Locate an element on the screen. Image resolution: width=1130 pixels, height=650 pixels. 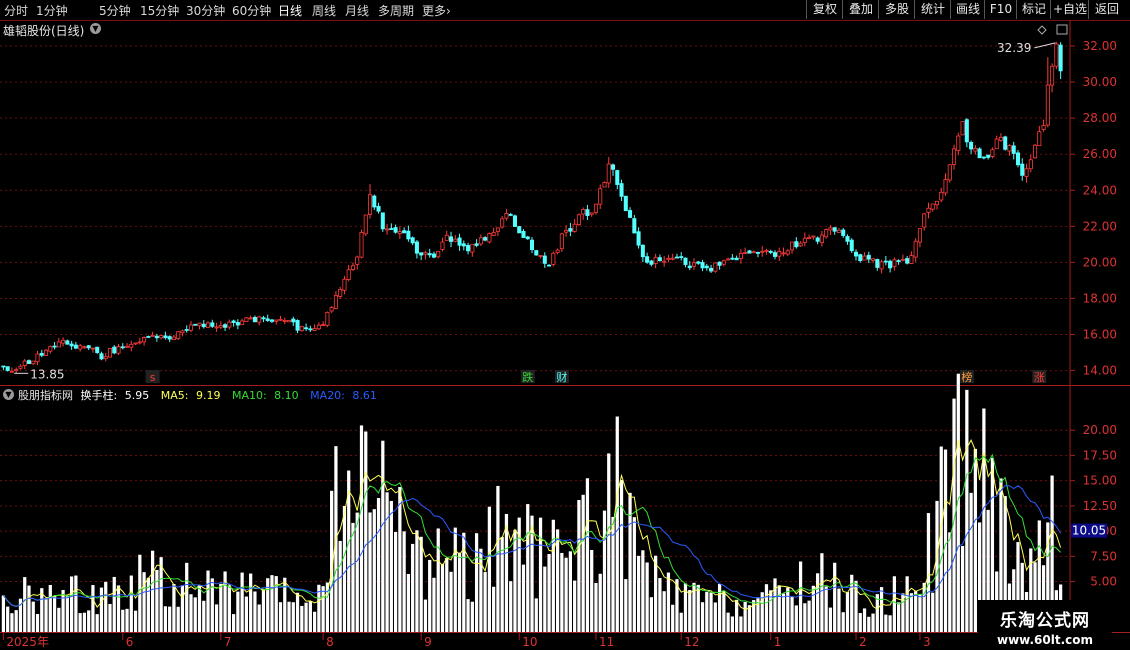
add-favorite-button: +自选 is located at coordinates (1069, 9).